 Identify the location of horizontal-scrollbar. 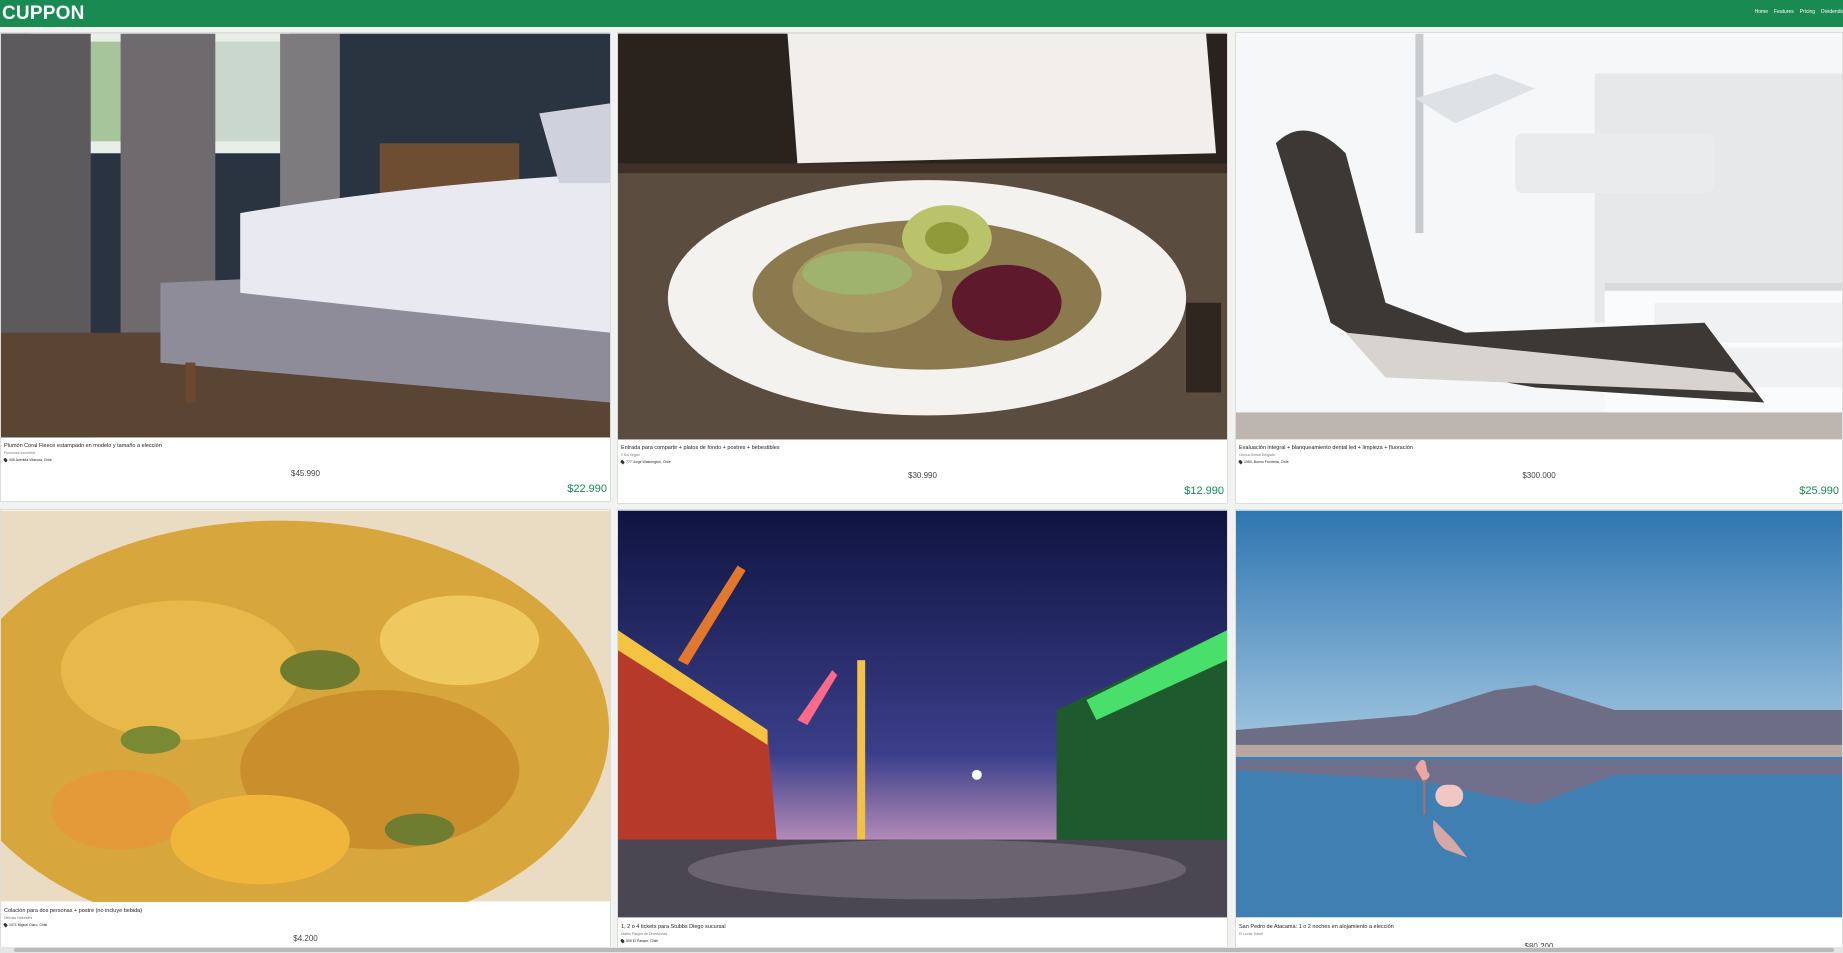
(921, 950).